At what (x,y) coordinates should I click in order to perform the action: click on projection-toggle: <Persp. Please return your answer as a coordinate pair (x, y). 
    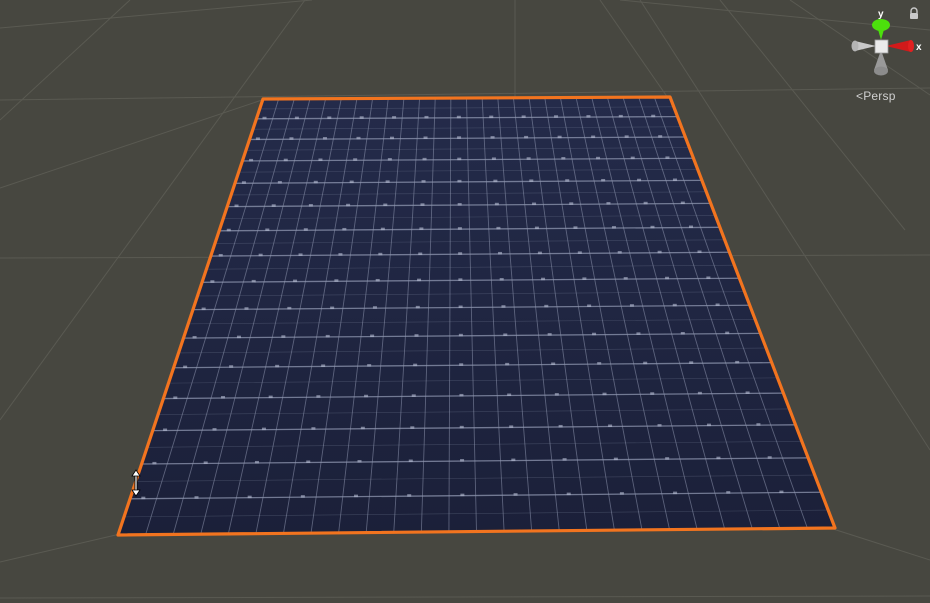
    Looking at the image, I should click on (876, 96).